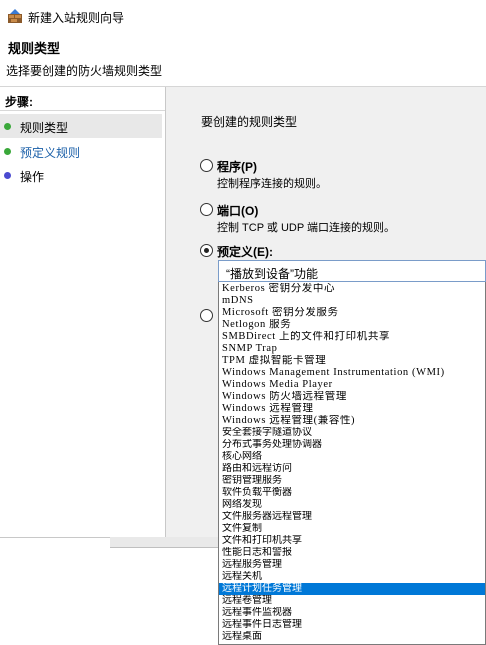 This screenshot has width=486, height=645. What do you see at coordinates (237, 166) in the screenshot?
I see `program-radio-label: 程序(P)` at bounding box center [237, 166].